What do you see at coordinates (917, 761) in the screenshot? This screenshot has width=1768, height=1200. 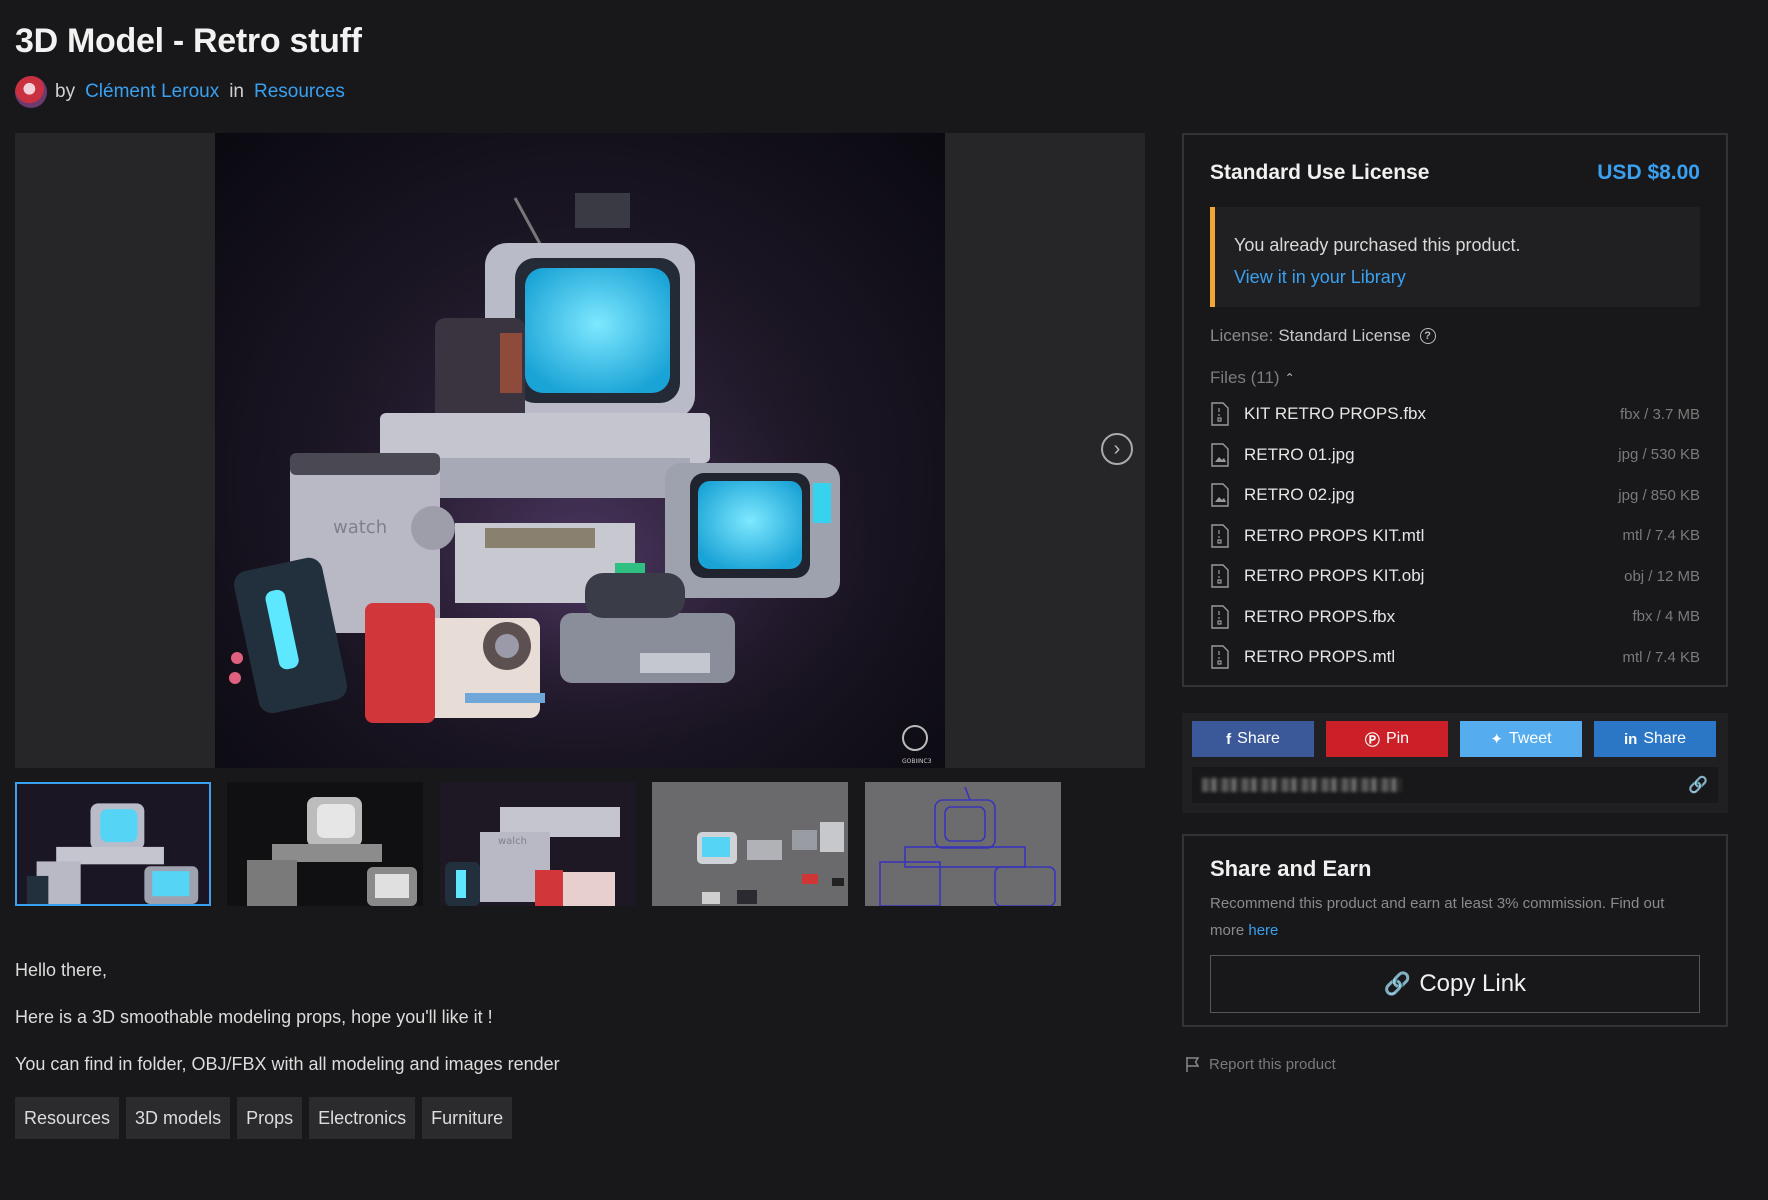 I see `watermark: GOBIINC3` at bounding box center [917, 761].